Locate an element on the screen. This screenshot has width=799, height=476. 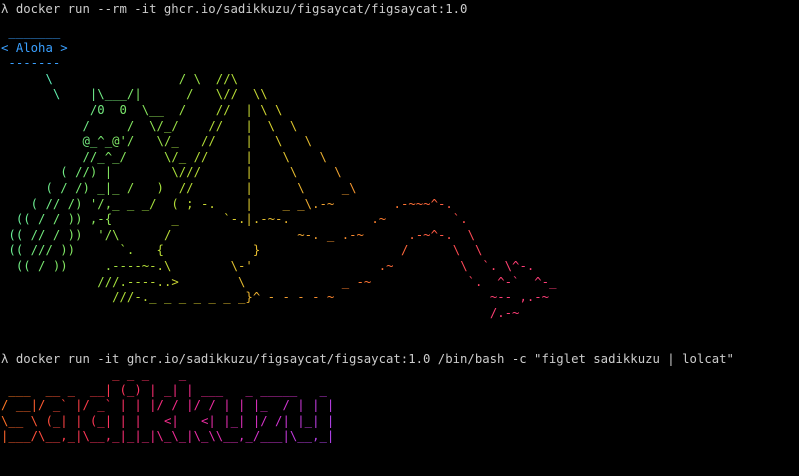
ascii-art-line: (( // / )) '/\ / ~-. _ .-~ .-~^-. \ is located at coordinates (241, 234).